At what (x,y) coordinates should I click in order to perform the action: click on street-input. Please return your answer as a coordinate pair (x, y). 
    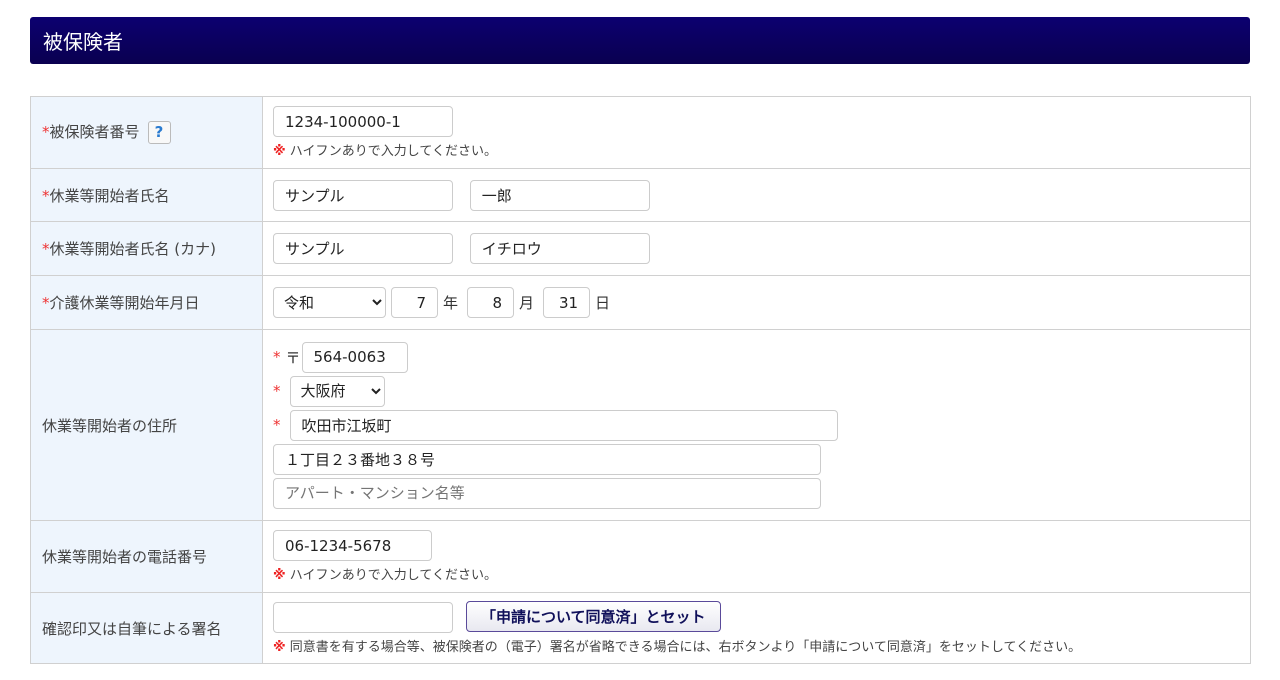
    Looking at the image, I should click on (547, 459).